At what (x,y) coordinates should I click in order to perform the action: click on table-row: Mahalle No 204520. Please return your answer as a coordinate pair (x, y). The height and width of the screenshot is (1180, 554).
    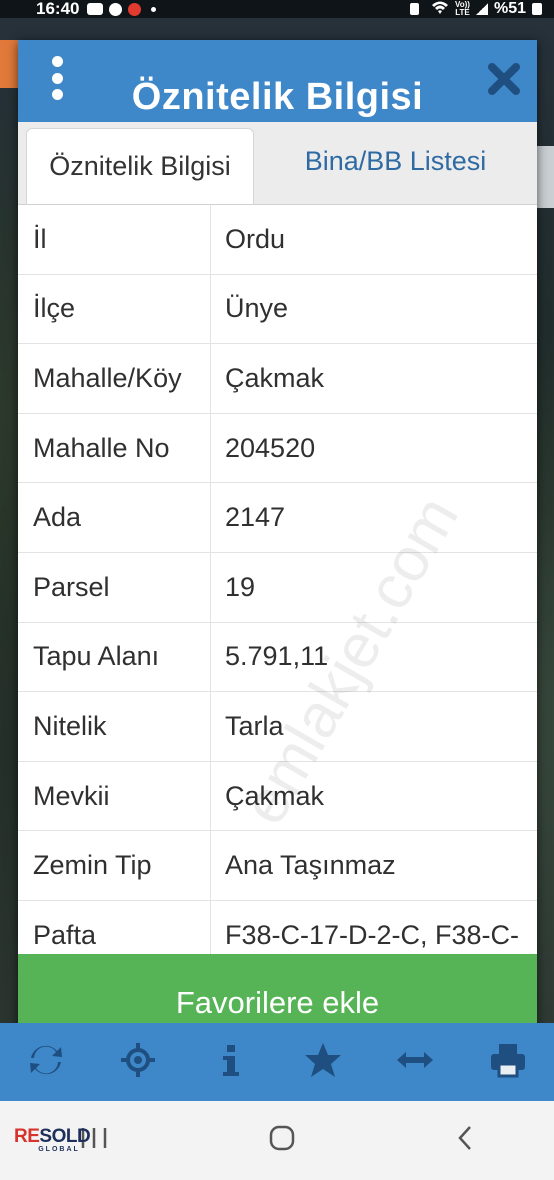
    Looking at the image, I should click on (277, 448).